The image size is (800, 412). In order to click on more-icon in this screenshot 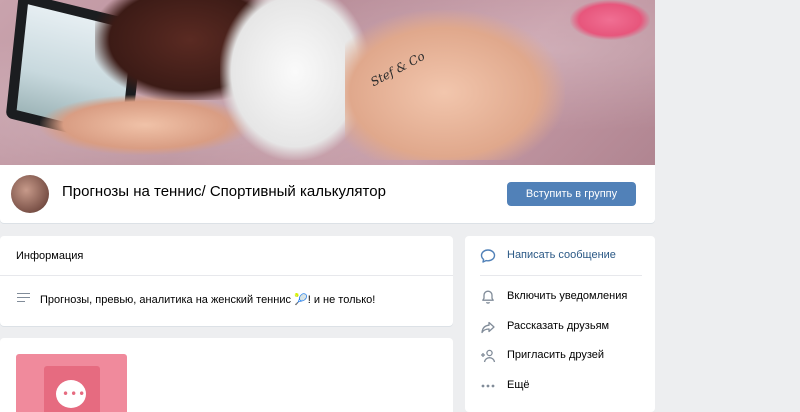, I will do `click(488, 386)`.